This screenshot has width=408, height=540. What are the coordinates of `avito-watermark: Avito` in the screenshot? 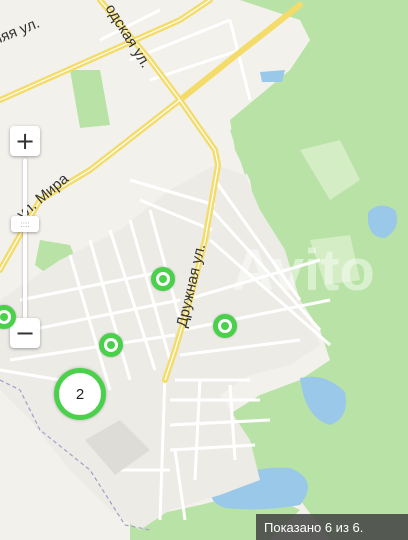 It's located at (303, 270).